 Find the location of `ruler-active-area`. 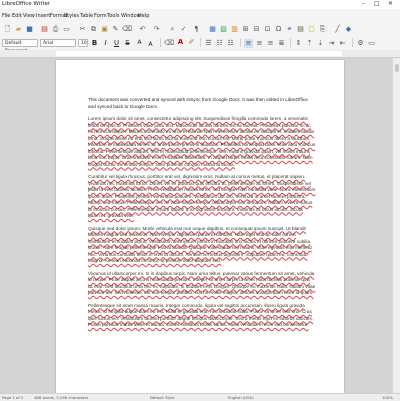

ruler-active-area is located at coordinates (199, 53).